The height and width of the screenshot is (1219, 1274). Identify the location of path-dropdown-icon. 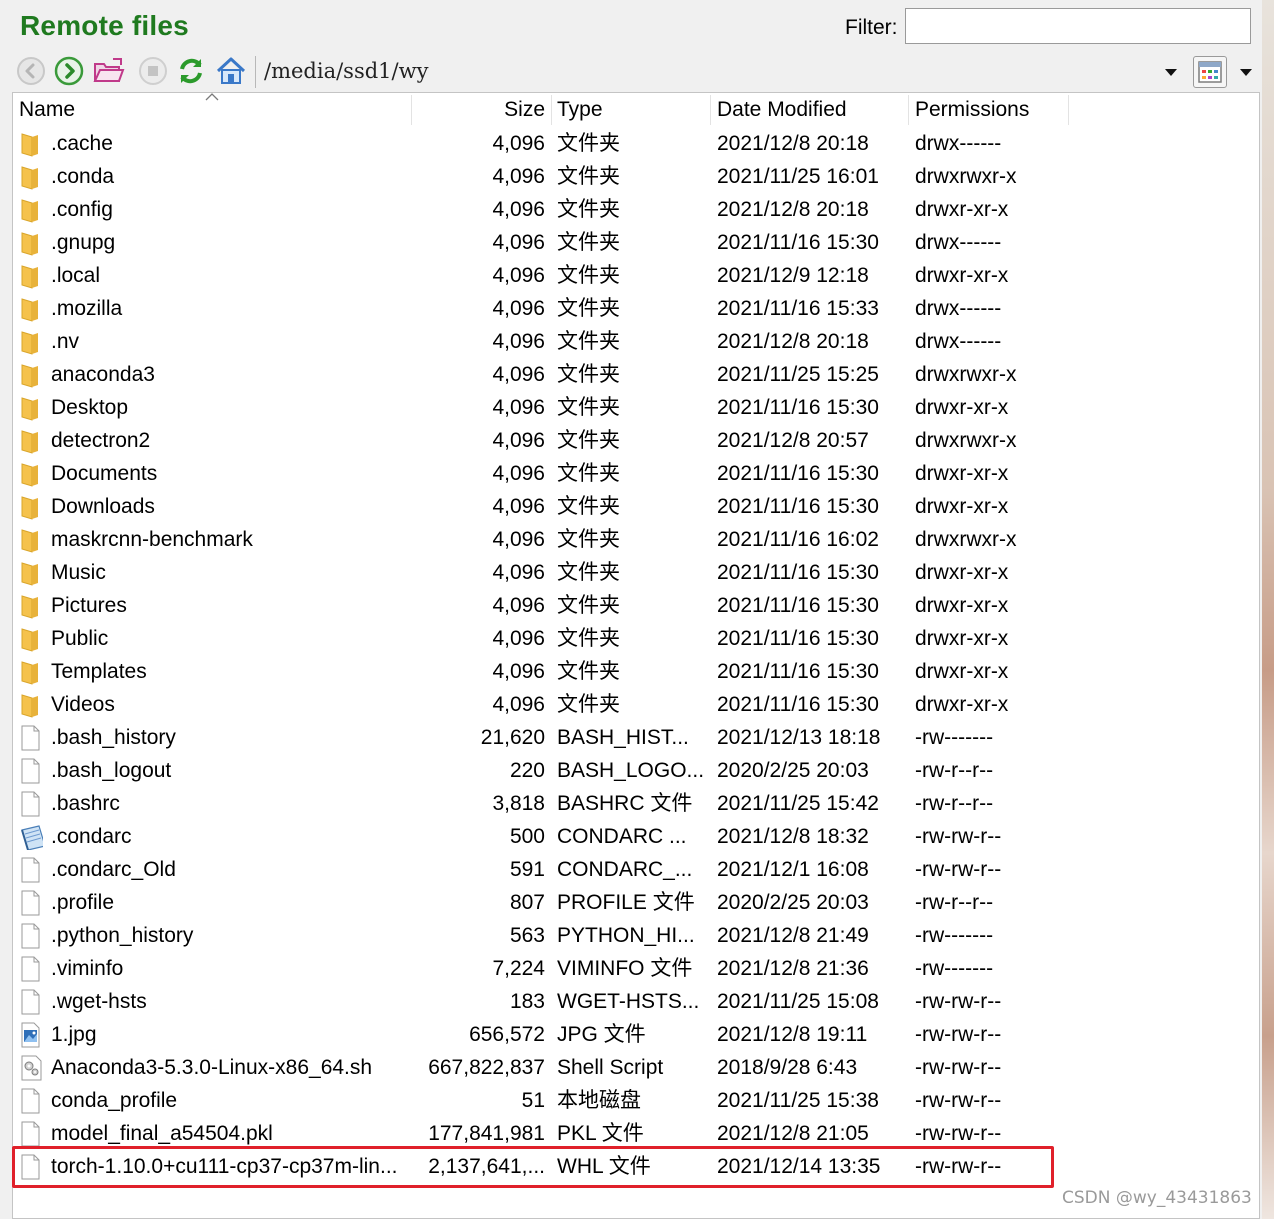
(1171, 72).